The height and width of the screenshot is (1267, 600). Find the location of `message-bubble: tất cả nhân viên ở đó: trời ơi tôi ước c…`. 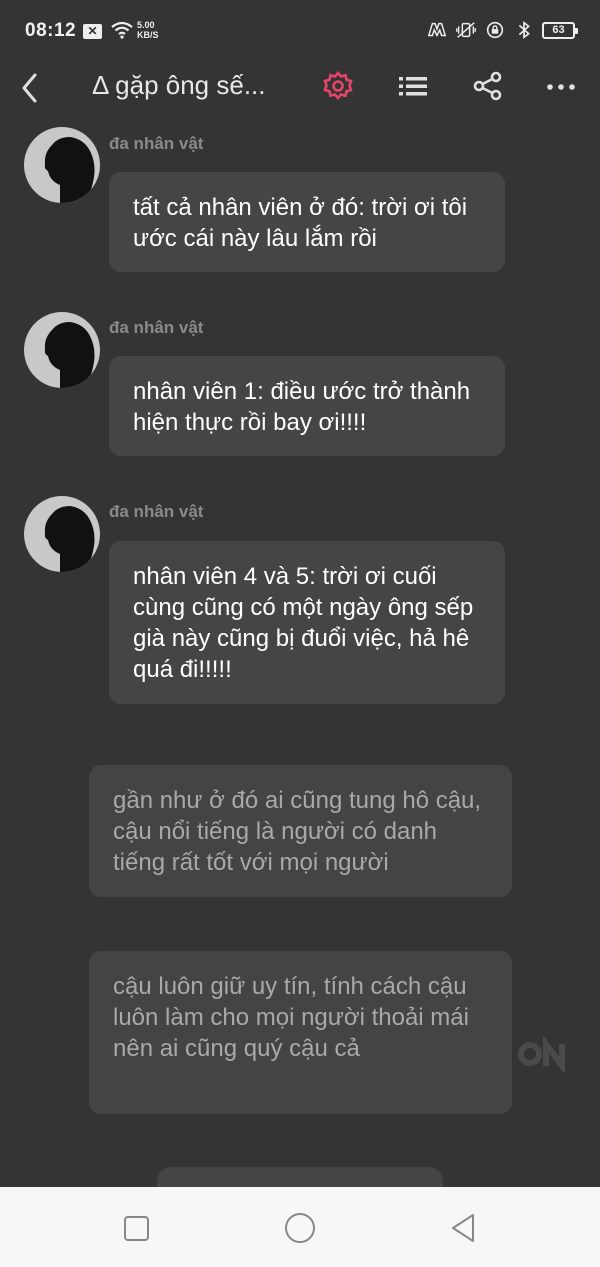

message-bubble: tất cả nhân viên ở đó: trời ơi tôi ước c… is located at coordinates (307, 222).